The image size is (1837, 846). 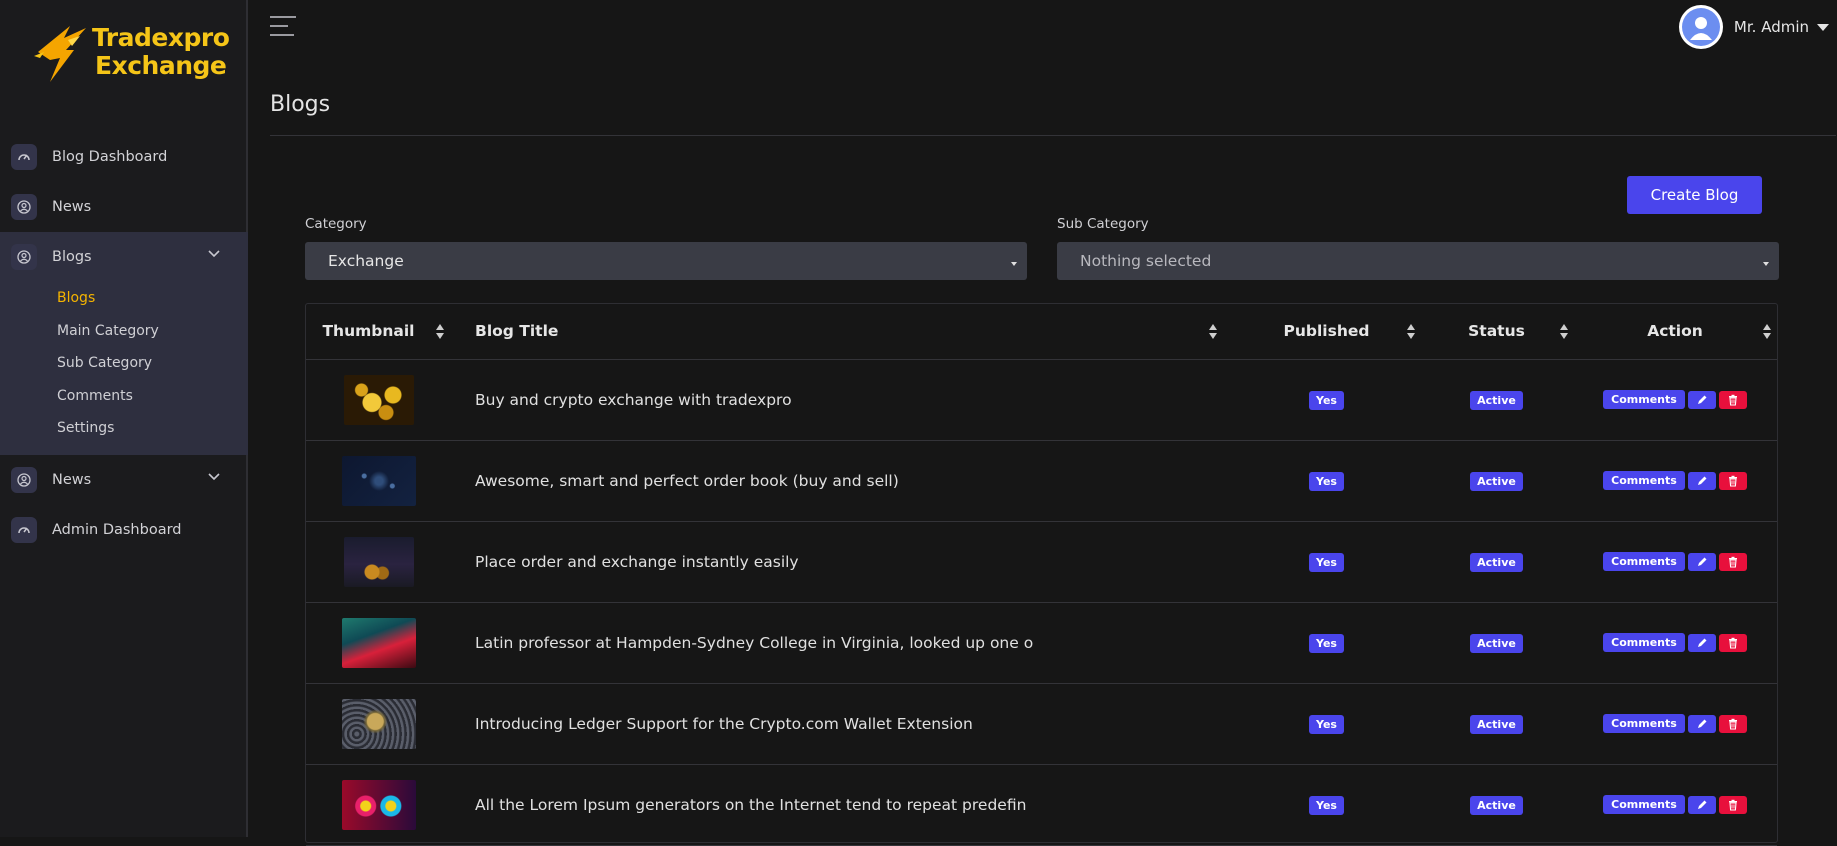 I want to click on avatar, so click(x=1700, y=27).